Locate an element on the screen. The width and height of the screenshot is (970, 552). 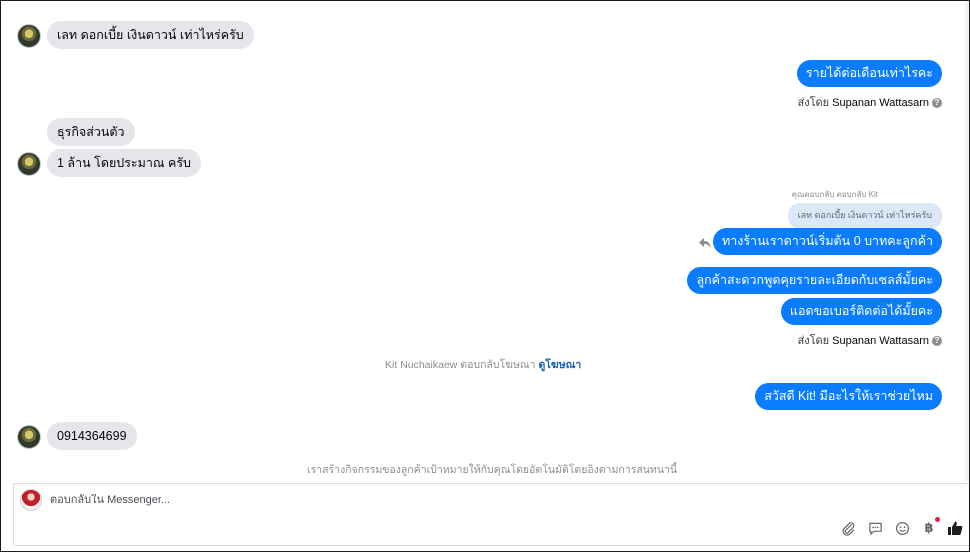
incoming-message: 0914364699 is located at coordinates (92, 436).